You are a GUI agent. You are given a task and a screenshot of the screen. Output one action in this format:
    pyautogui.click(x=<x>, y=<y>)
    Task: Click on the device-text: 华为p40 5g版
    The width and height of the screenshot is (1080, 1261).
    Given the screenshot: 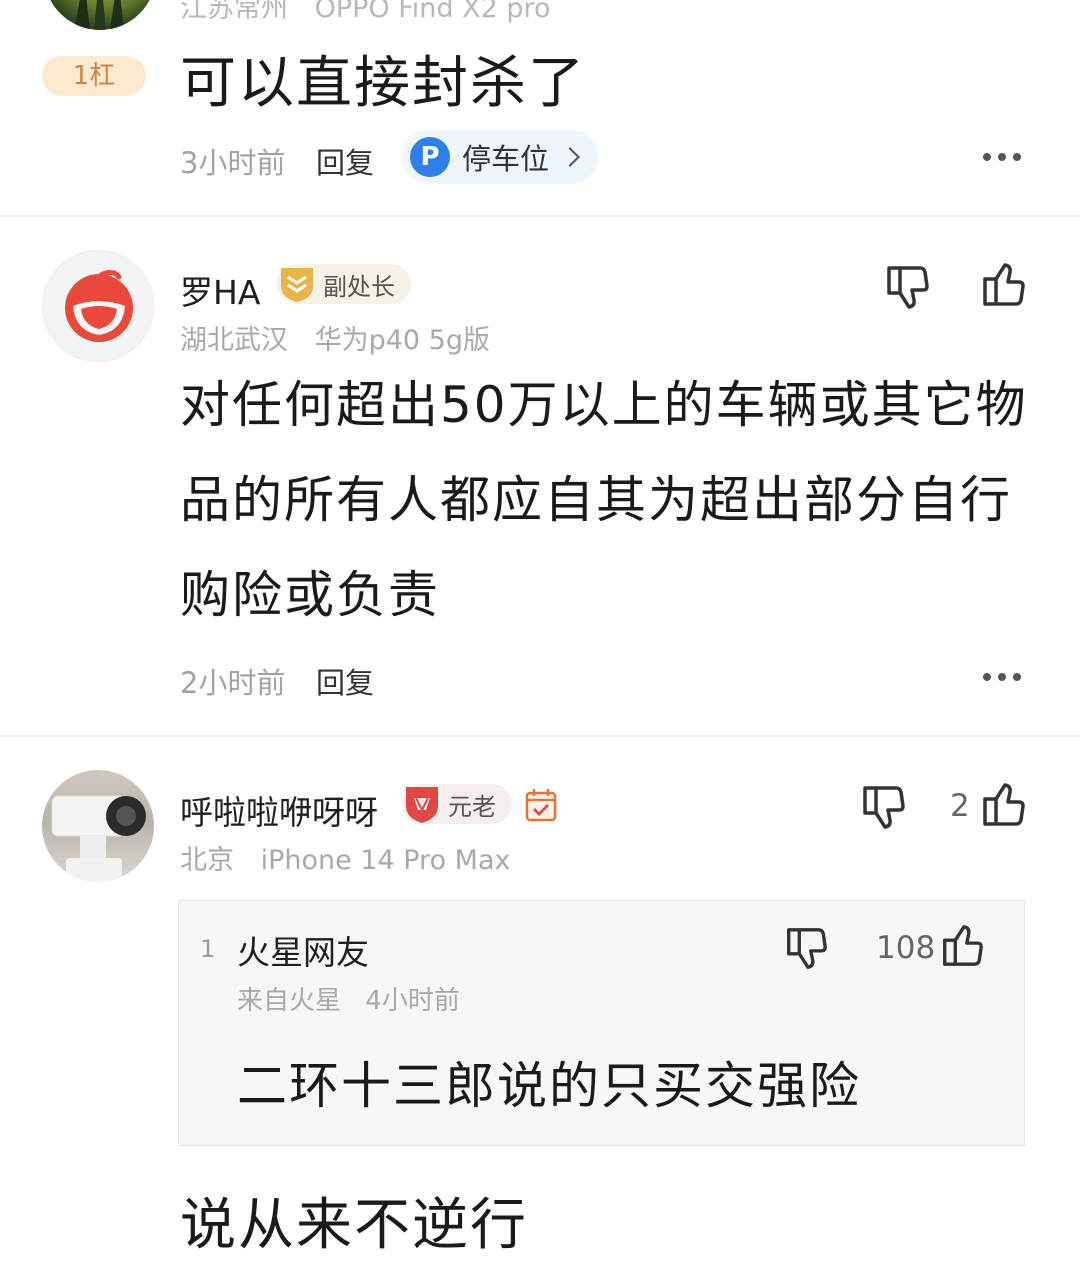 What is the action you would take?
    pyautogui.click(x=402, y=340)
    